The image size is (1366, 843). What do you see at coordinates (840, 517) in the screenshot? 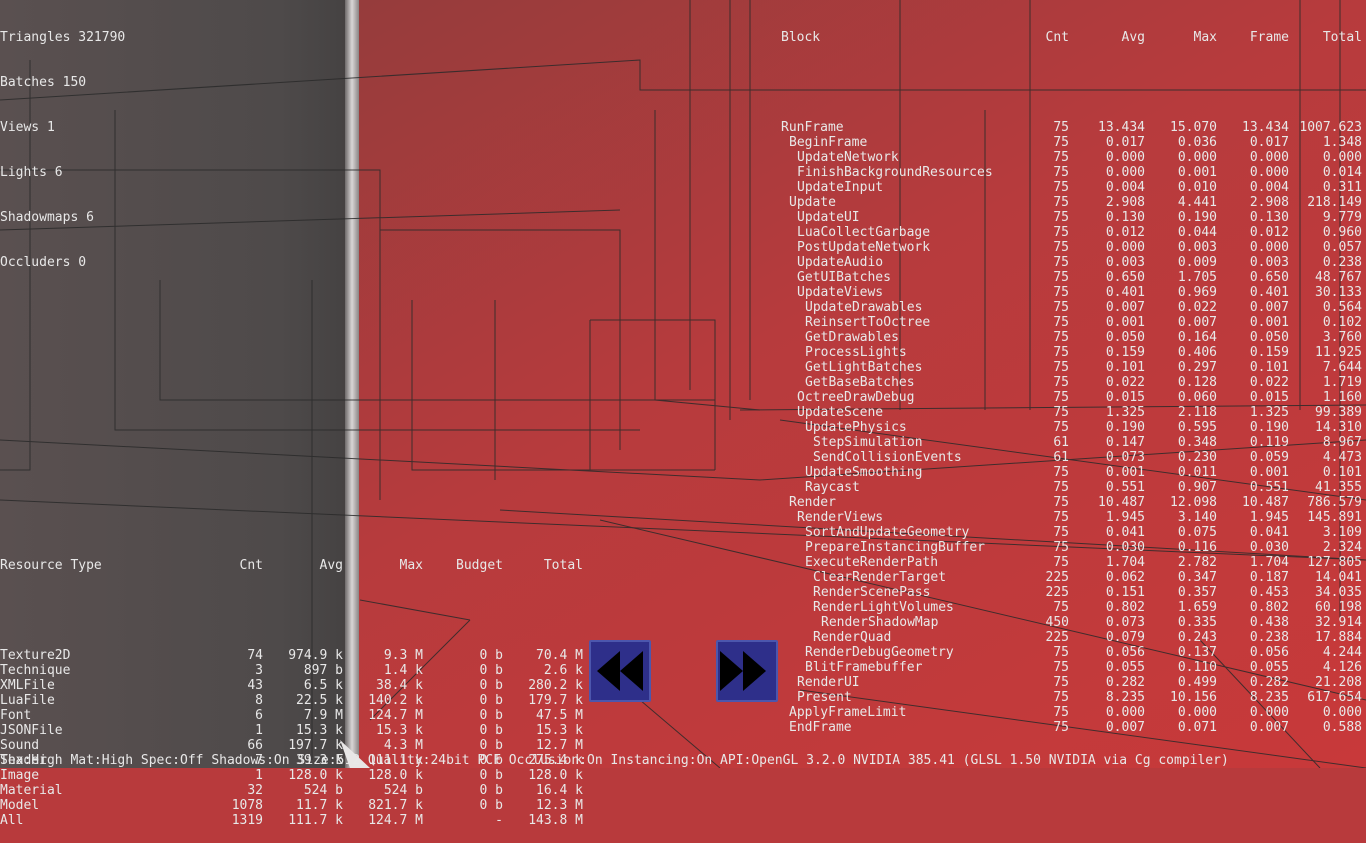
I see `profiler-block-name: RenderViews` at bounding box center [840, 517].